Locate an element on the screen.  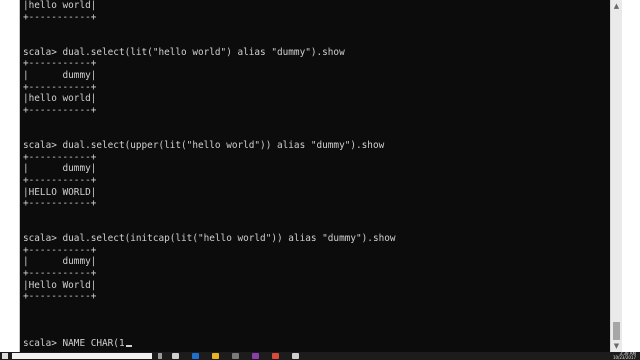
edge-icon is located at coordinates (195, 356).